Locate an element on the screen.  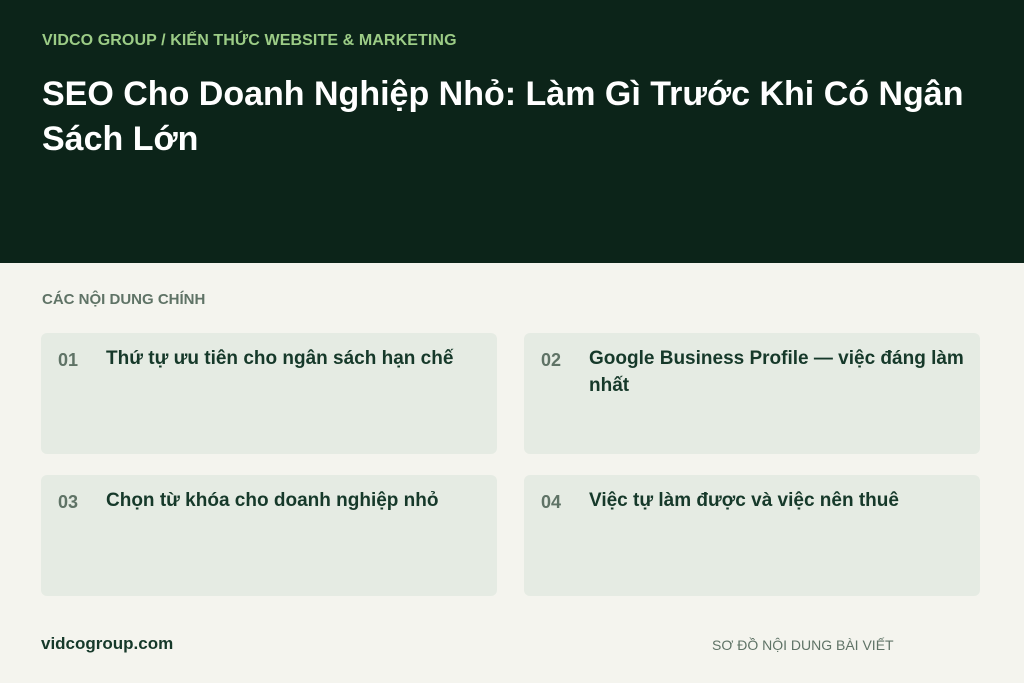
card-number: 01 is located at coordinates (68, 360).